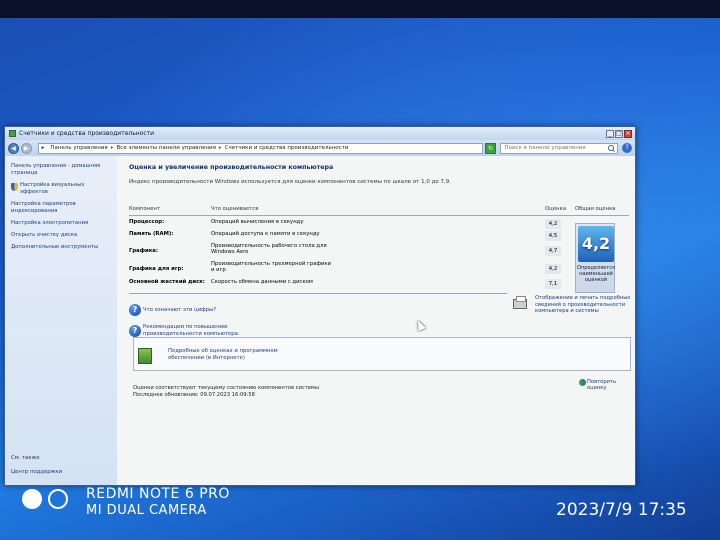  Describe the element at coordinates (147, 222) in the screenshot. I see `component-name: Процессор:` at that location.